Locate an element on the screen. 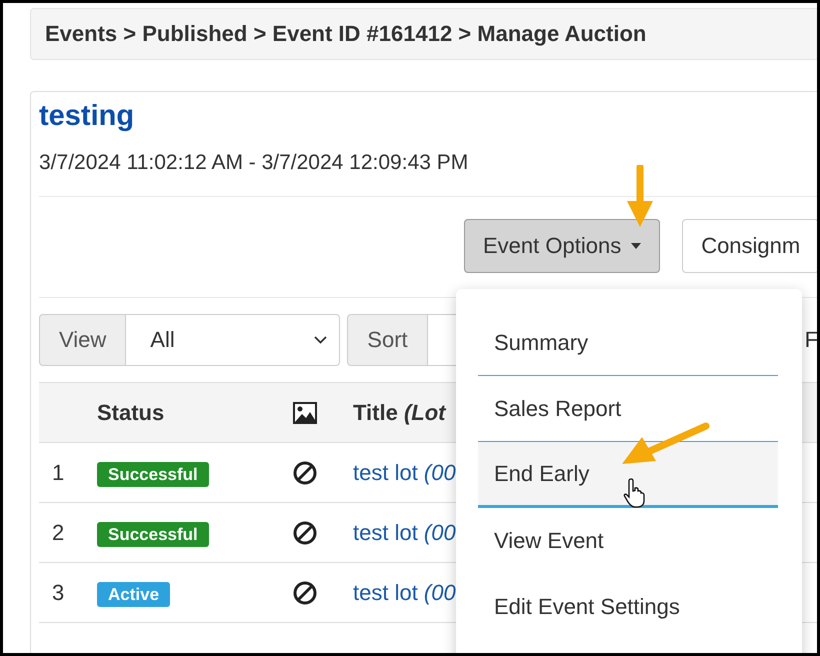  sort-label: Sort is located at coordinates (387, 340).